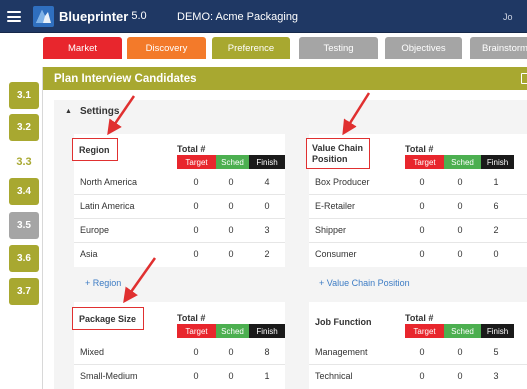  Describe the element at coordinates (418, 253) in the screenshot. I see `table-row: Consumer 0 0 0` at that location.